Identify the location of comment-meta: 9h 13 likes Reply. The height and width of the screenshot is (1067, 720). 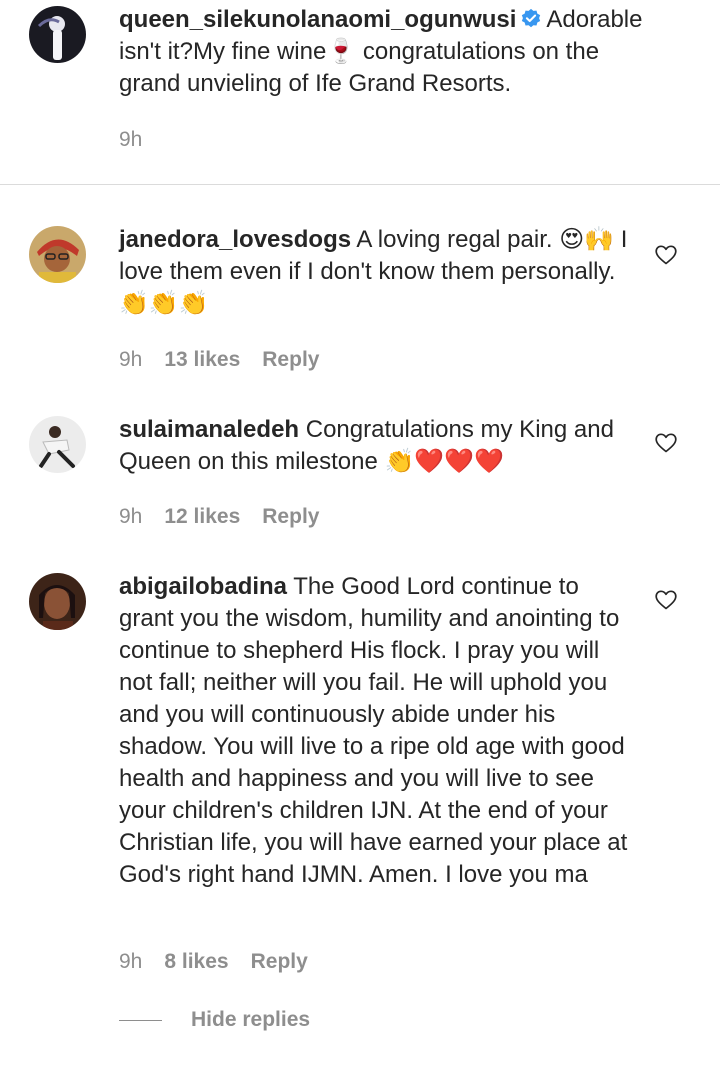
(219, 360).